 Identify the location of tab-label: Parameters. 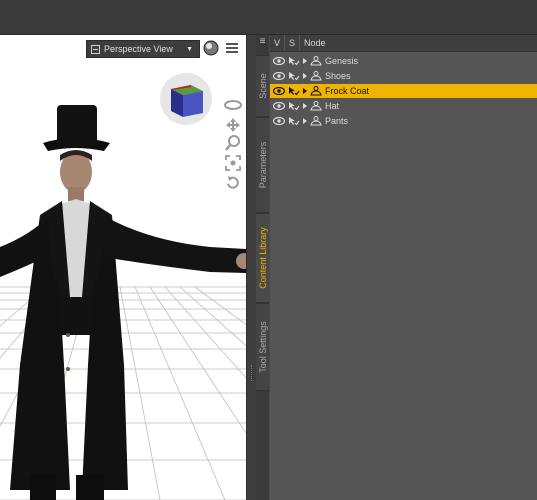
(262, 165).